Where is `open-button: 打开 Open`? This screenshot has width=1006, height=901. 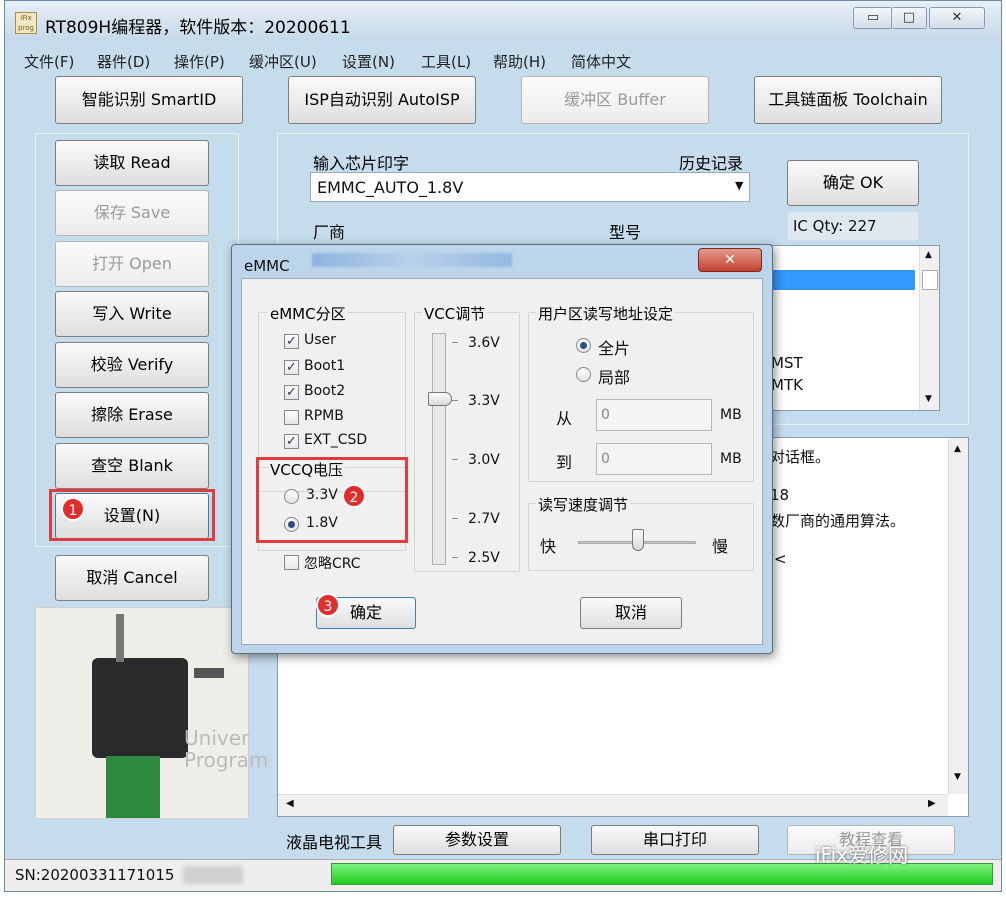 open-button: 打开 Open is located at coordinates (132, 264).